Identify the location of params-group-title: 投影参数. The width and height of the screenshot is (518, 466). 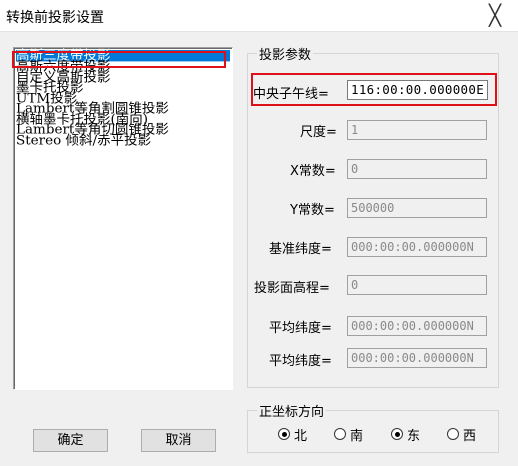
(285, 53).